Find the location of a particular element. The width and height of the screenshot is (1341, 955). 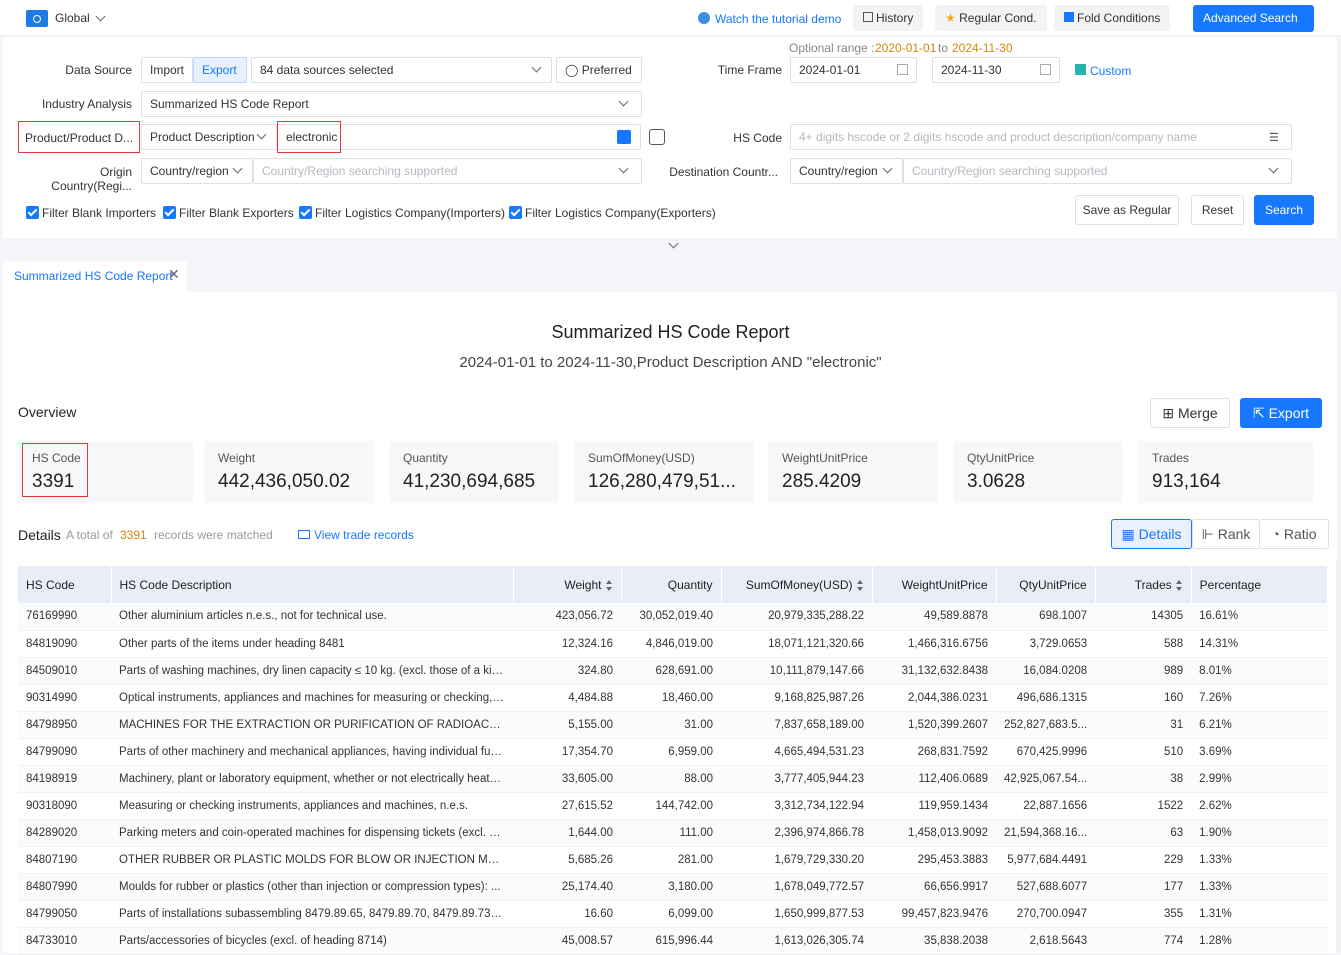

column-header-sum-of-money: SumOfMoney(USD) is located at coordinates (797, 584).